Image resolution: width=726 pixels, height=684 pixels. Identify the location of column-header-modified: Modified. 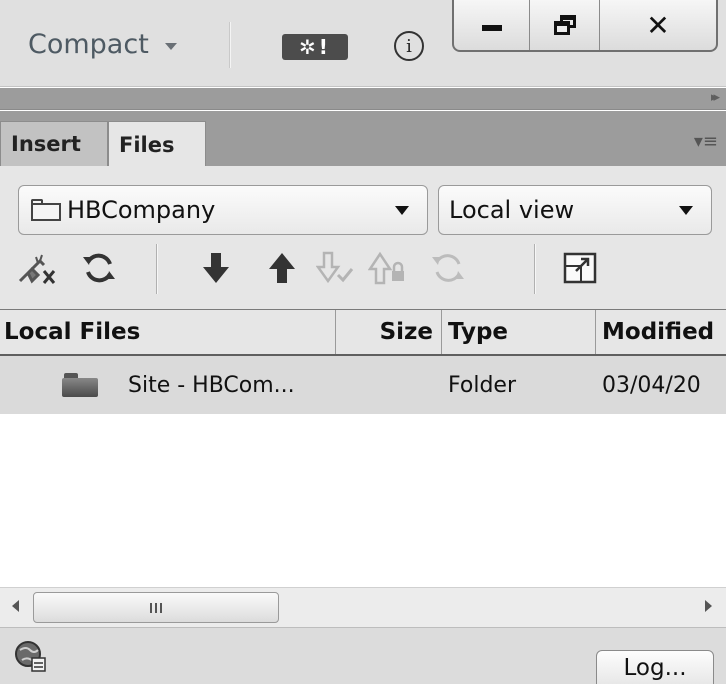
(661, 332).